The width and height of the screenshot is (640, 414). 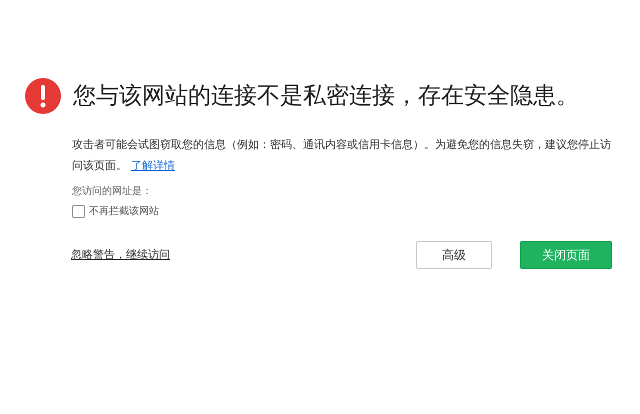 What do you see at coordinates (43, 96) in the screenshot?
I see `warning-icon` at bounding box center [43, 96].